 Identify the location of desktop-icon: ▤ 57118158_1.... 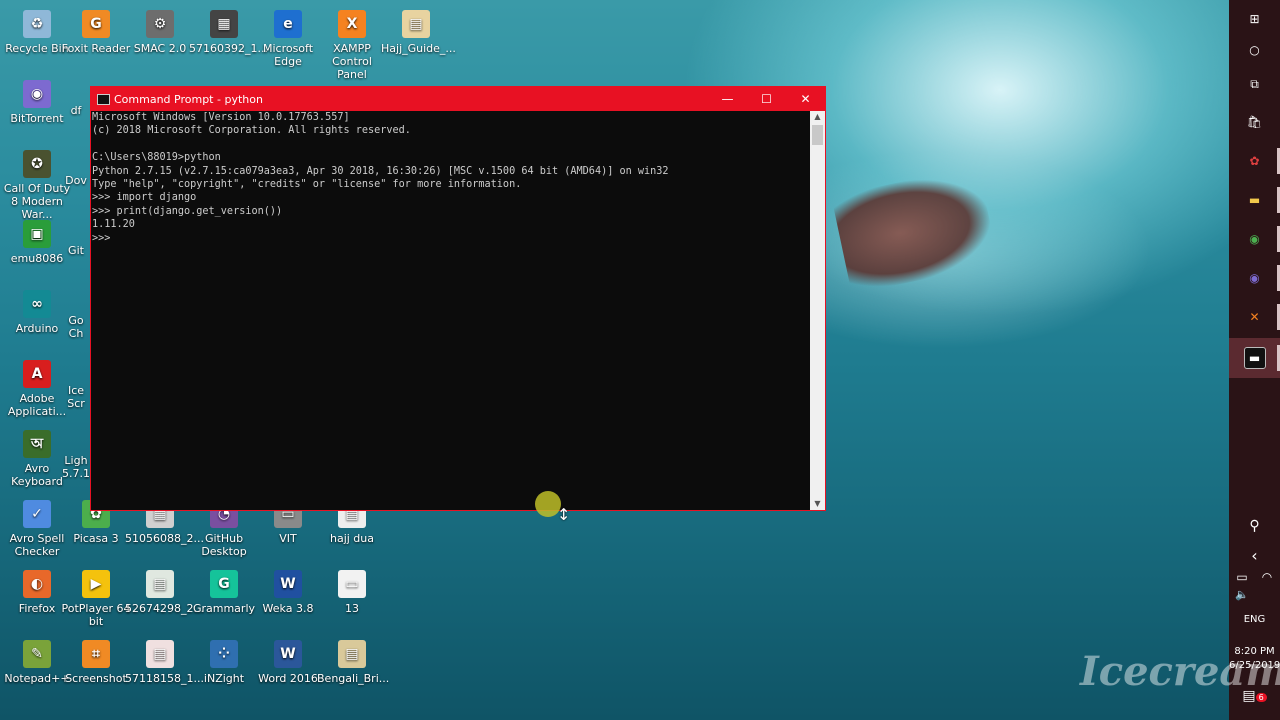
(164, 660).